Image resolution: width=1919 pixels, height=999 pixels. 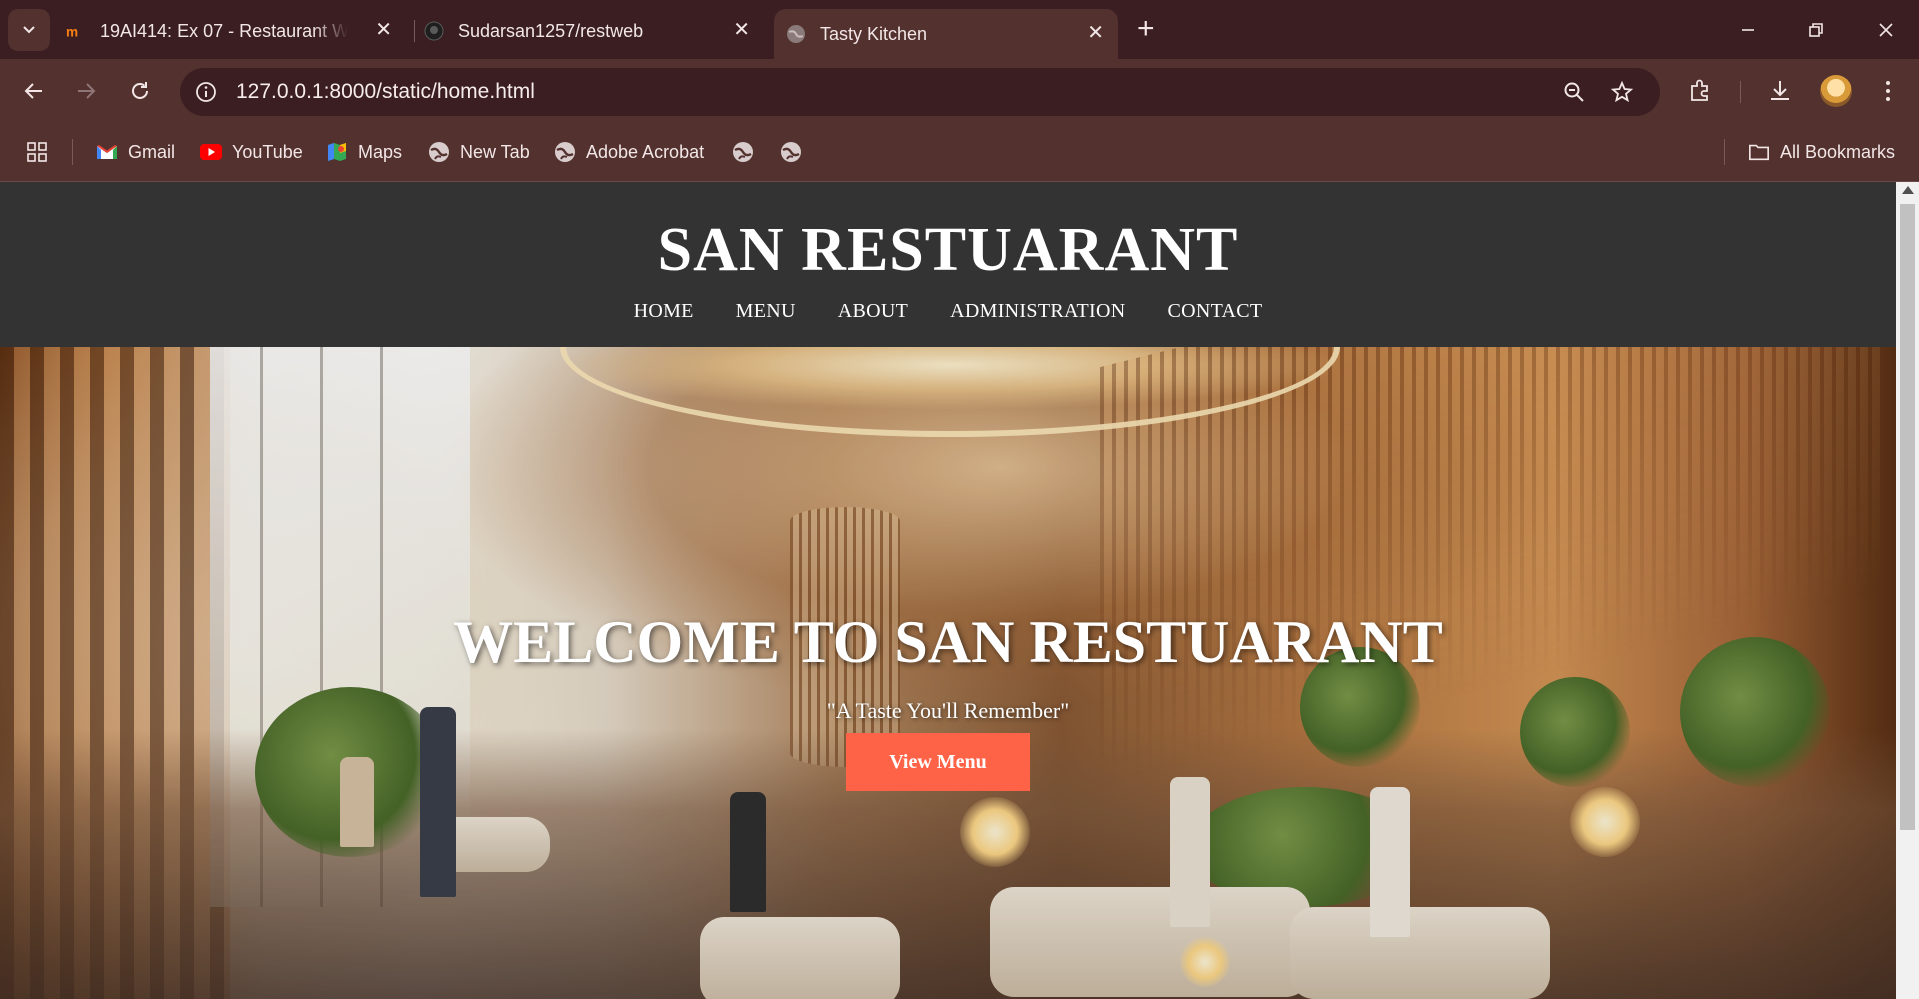 What do you see at coordinates (1838, 151) in the screenshot?
I see `all-bookmarks-label: All Bookmarks` at bounding box center [1838, 151].